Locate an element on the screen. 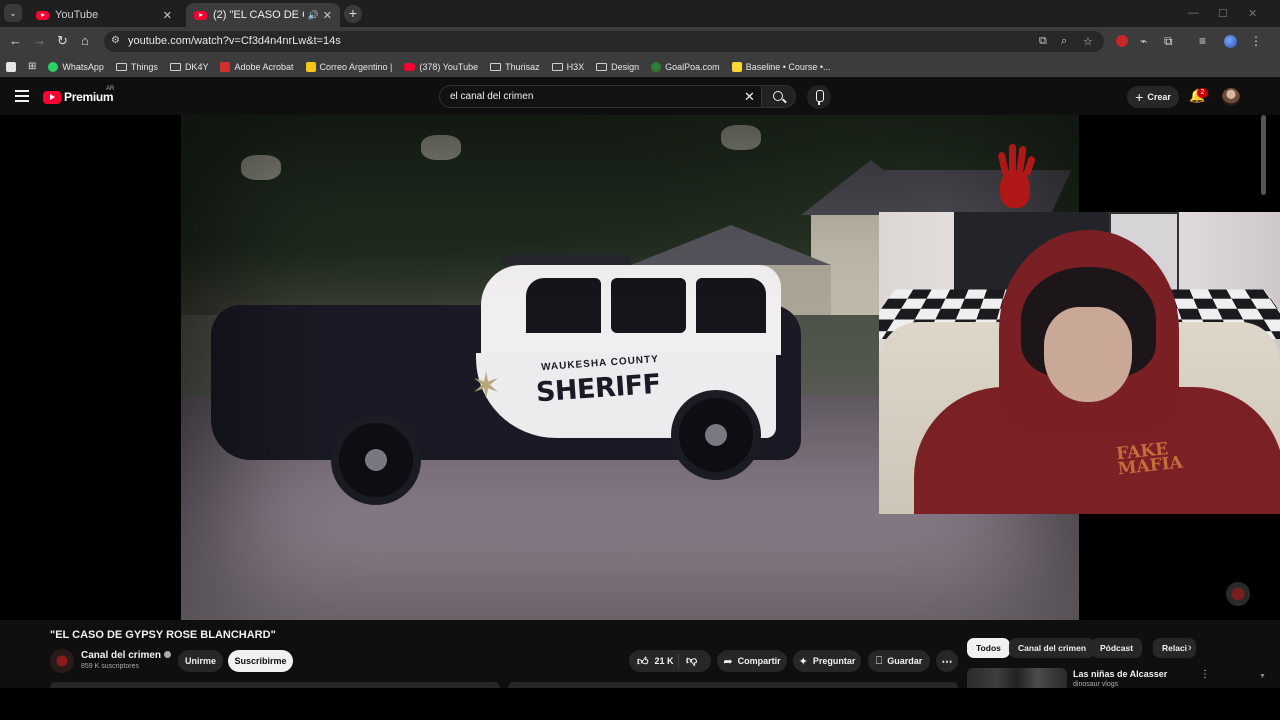 This screenshot has height=720, width=1280. save-button: ⎕ Guardar is located at coordinates (899, 661).